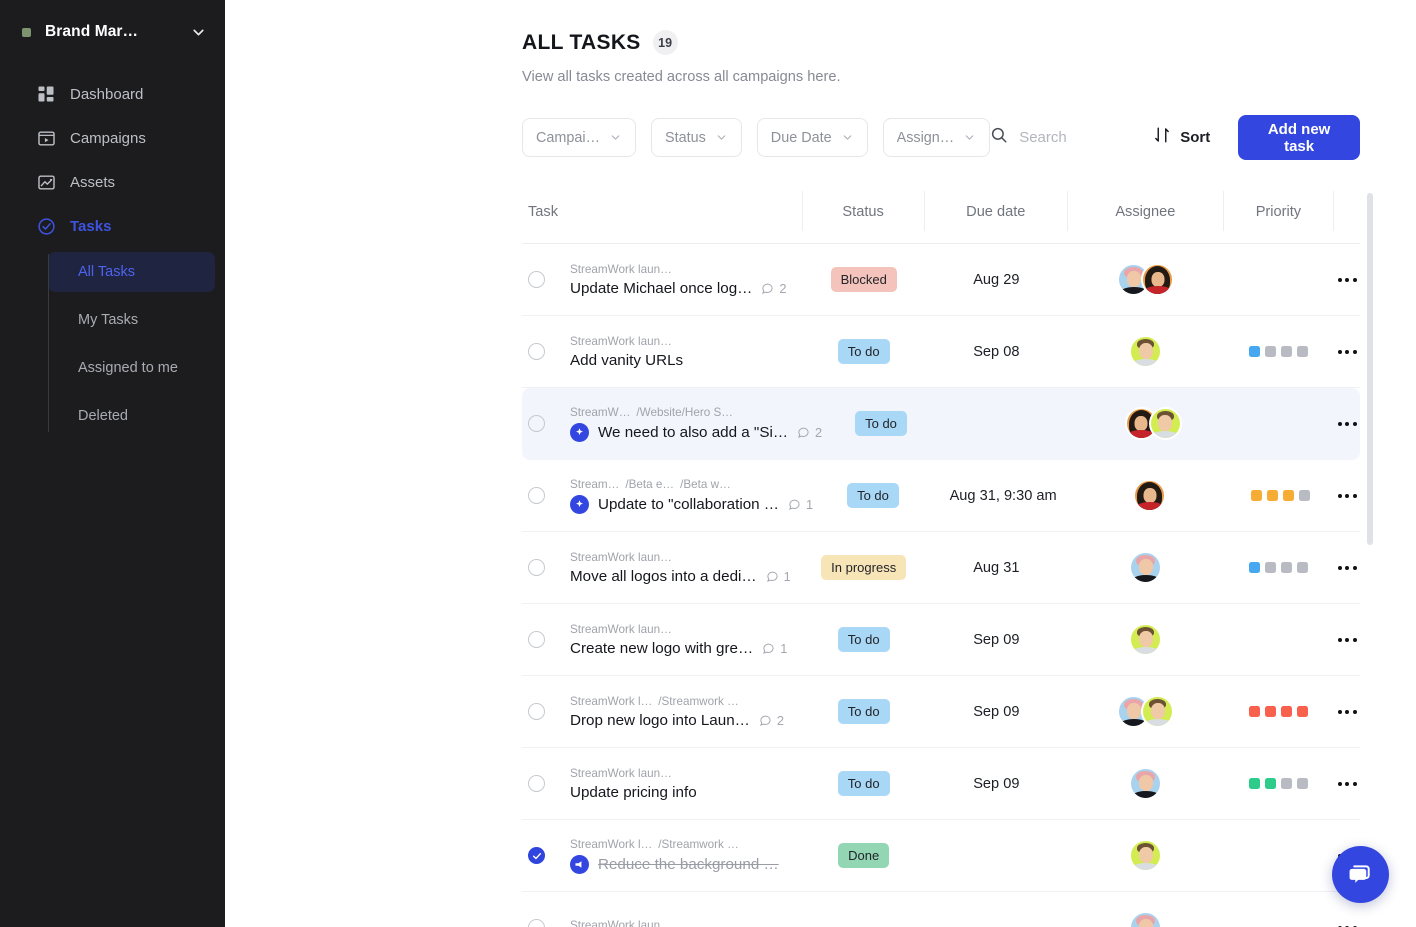 This screenshot has width=1416, height=927. What do you see at coordinates (131, 416) in the screenshot?
I see `sidebar-item-deleted: Deleted` at bounding box center [131, 416].